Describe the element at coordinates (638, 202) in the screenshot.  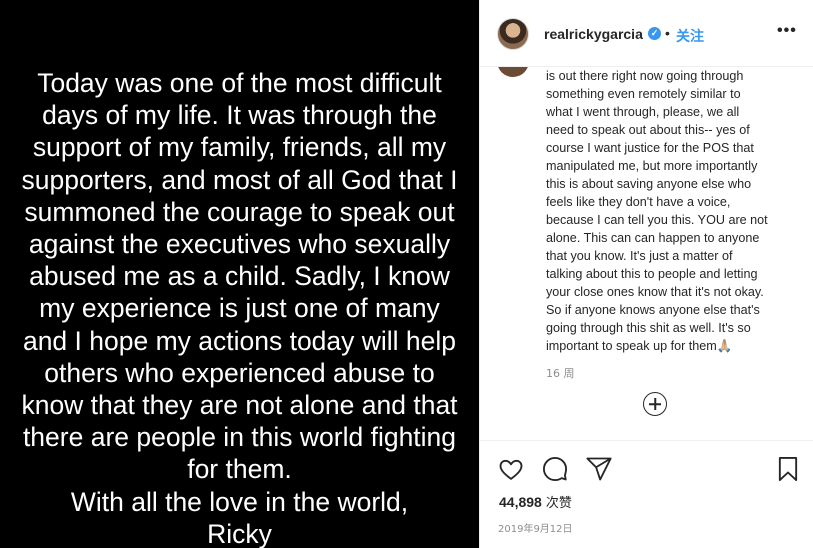
I see `caption-line: feels like they don't have a voice,` at that location.